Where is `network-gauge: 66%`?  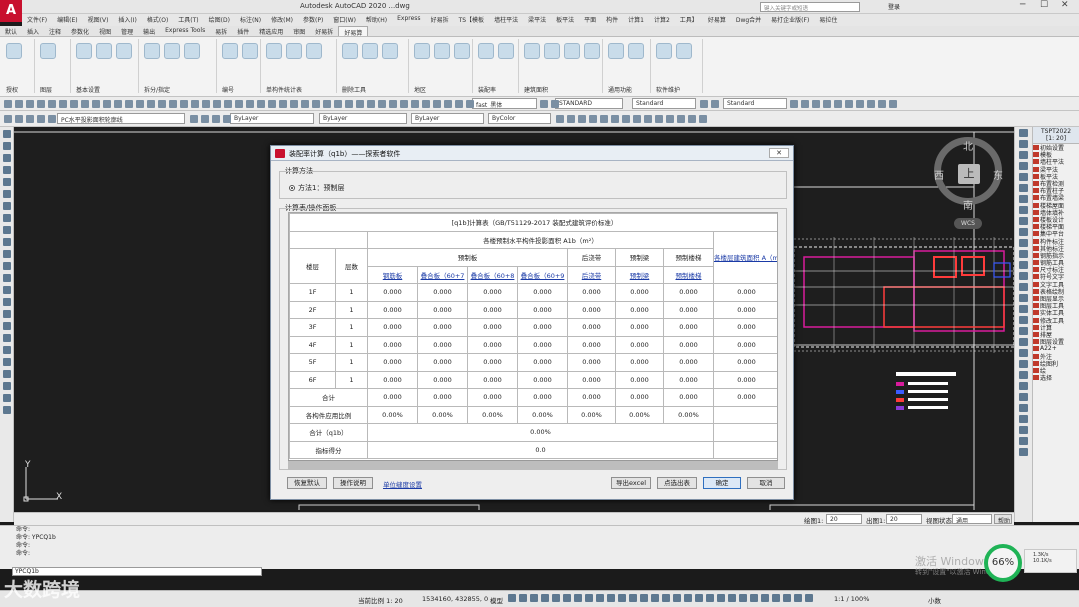 network-gauge: 66% is located at coordinates (1003, 563).